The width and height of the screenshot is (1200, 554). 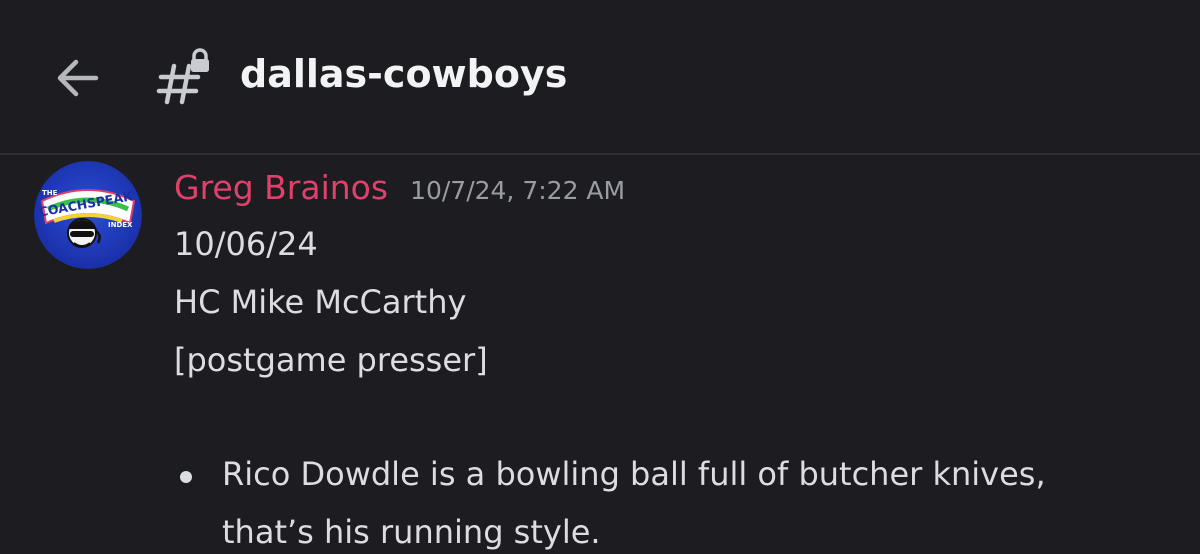 What do you see at coordinates (50, 193) in the screenshot?
I see `avatar-top-text: THE` at bounding box center [50, 193].